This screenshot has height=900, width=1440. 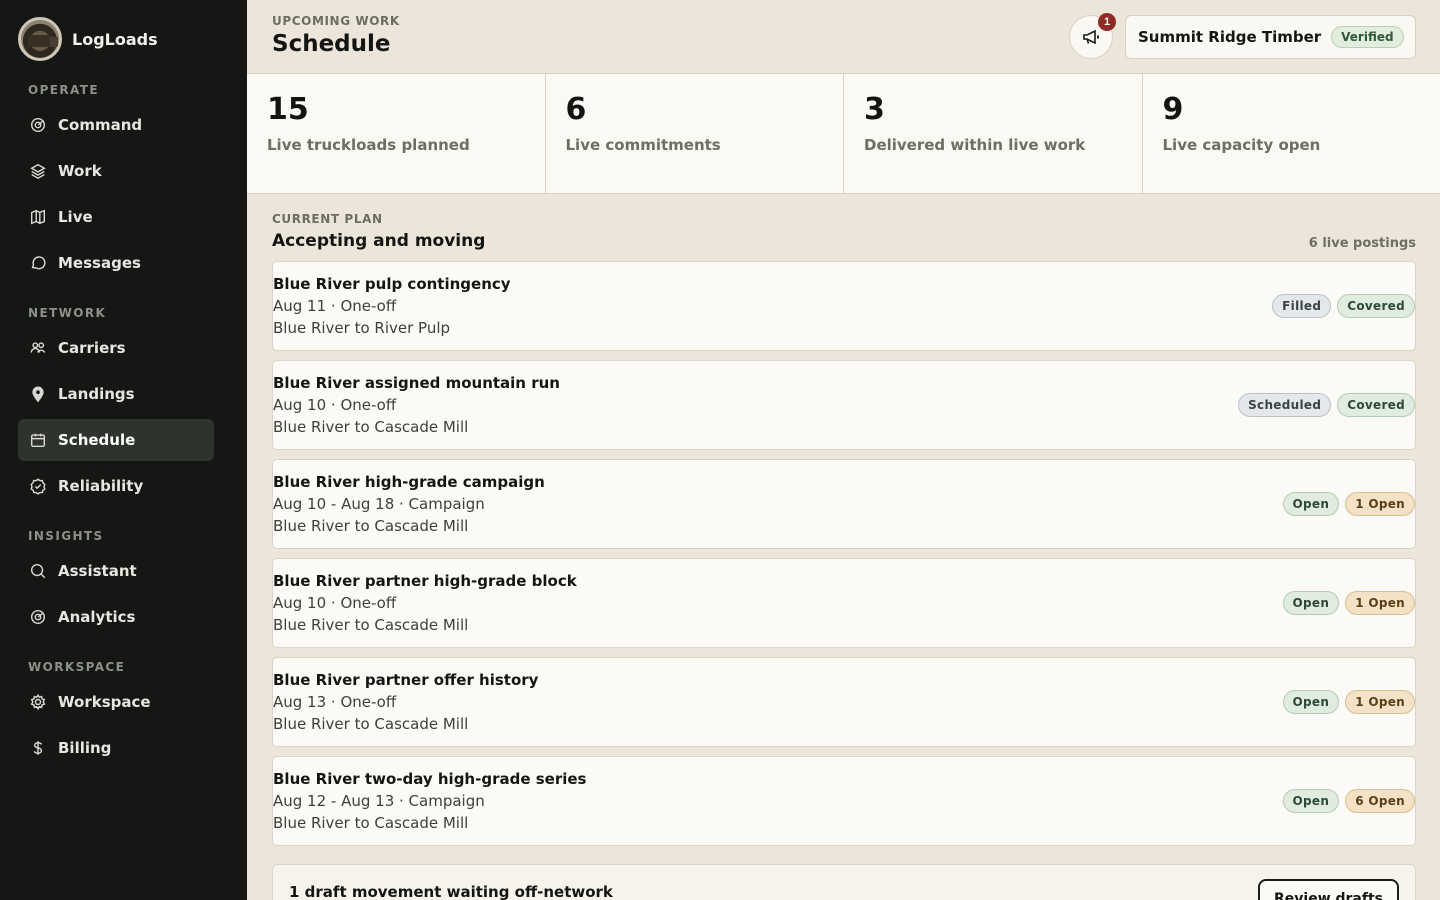 I want to click on dollar-icon, so click(x=38, y=748).